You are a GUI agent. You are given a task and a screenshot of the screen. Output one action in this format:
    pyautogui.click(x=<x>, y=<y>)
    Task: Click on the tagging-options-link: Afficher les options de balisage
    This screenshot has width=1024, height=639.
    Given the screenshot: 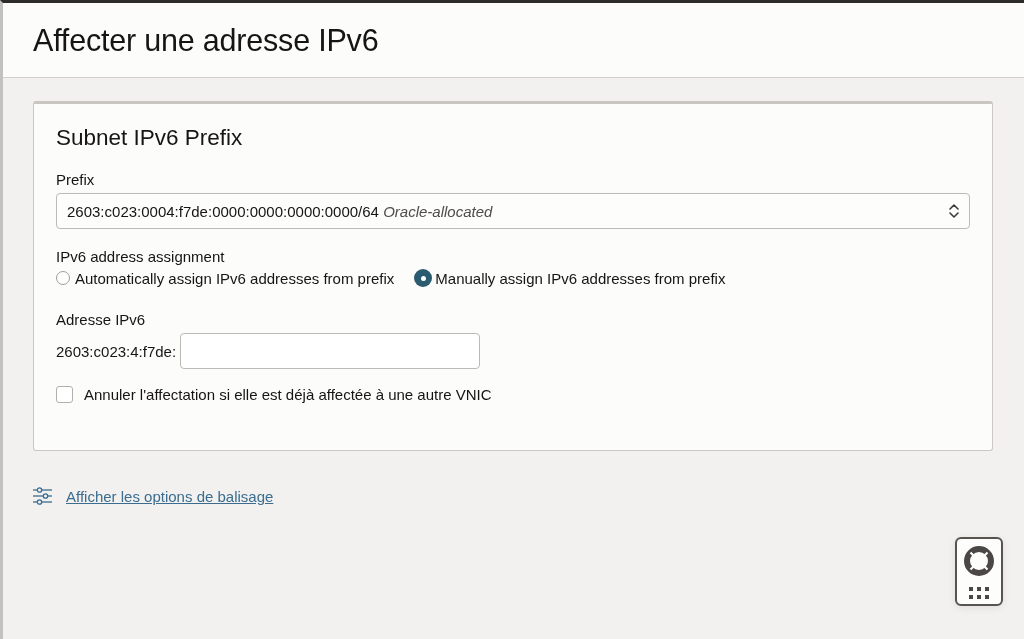 What is the action you would take?
    pyautogui.click(x=170, y=496)
    